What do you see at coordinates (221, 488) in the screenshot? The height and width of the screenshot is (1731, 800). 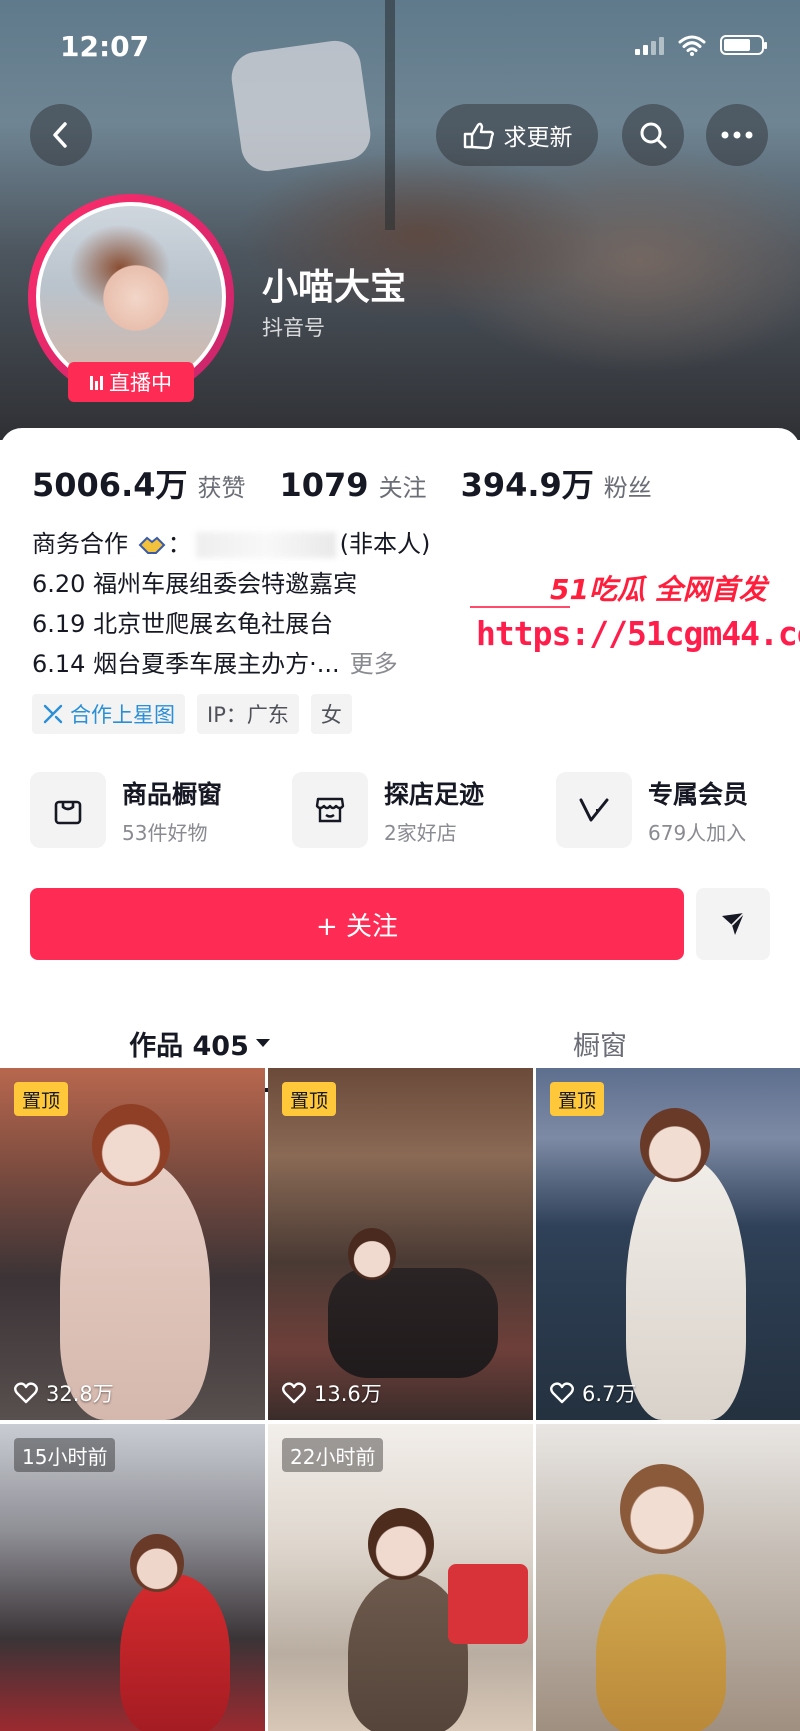 I see `stat-label: 获赞` at bounding box center [221, 488].